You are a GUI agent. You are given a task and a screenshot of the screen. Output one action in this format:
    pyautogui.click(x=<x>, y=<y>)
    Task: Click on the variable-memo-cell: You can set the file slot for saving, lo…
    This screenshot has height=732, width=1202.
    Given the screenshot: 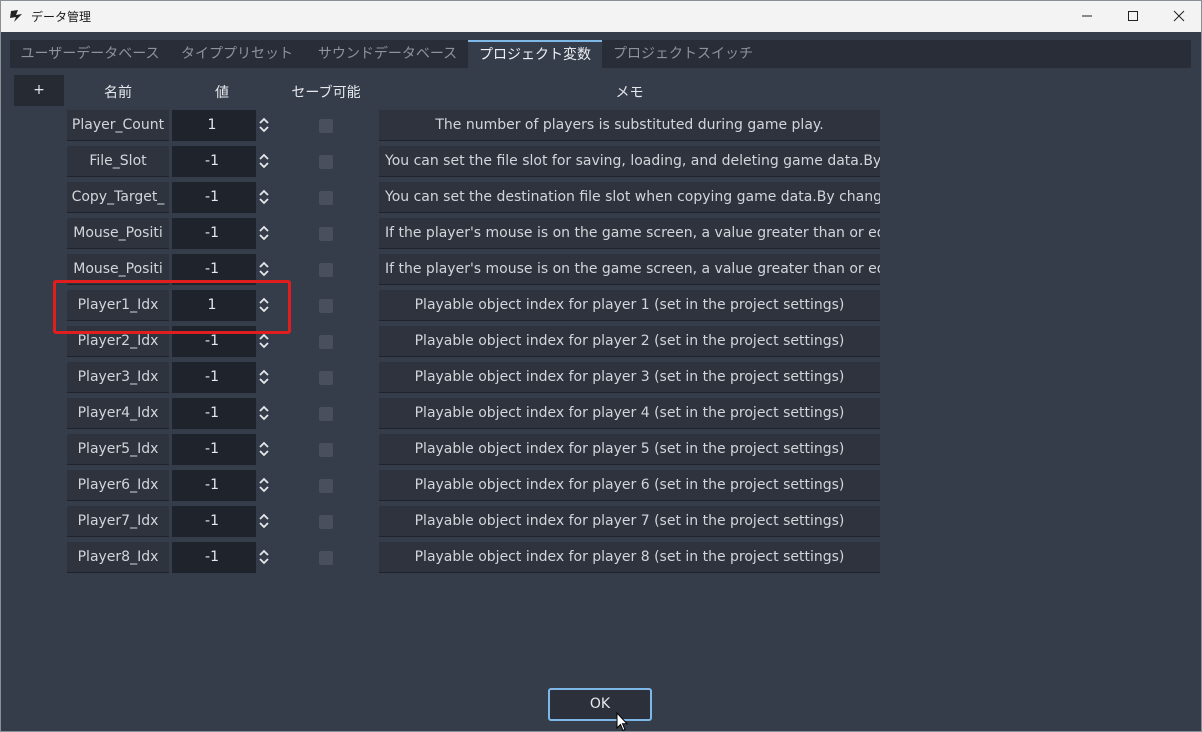 What is the action you would take?
    pyautogui.click(x=629, y=161)
    